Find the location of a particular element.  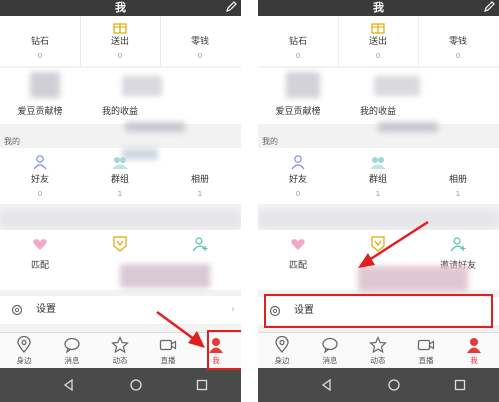

tab-label: 我 is located at coordinates (474, 360).